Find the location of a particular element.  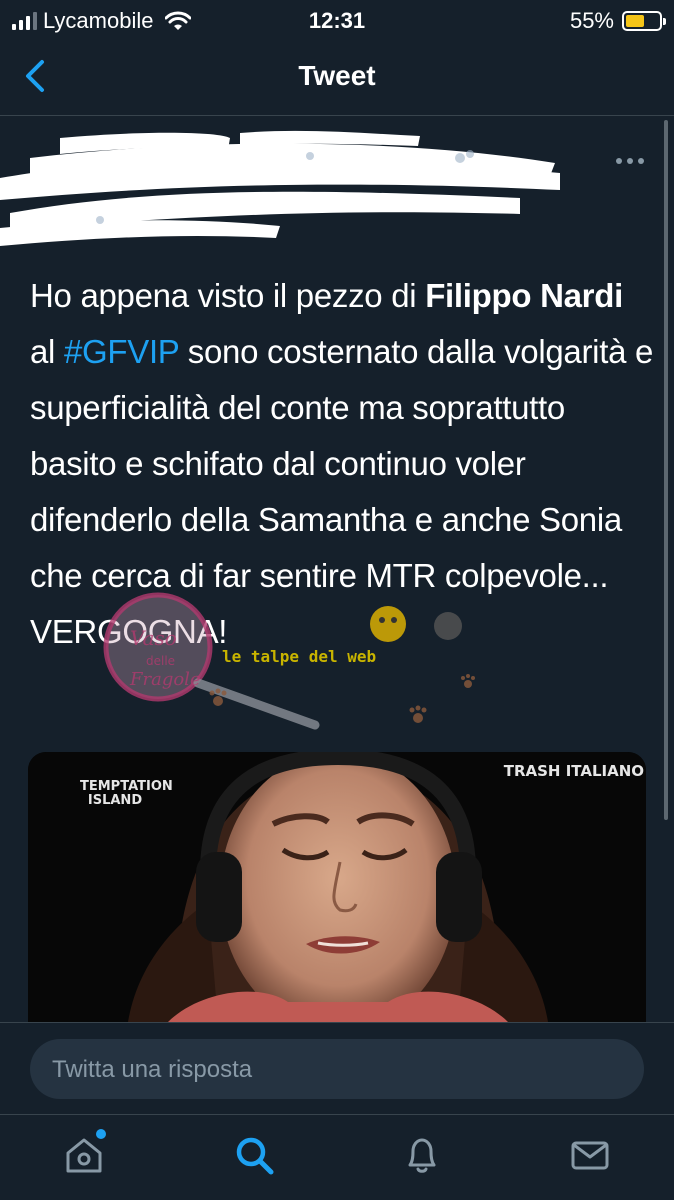

tweet-author-redacted is located at coordinates (337, 183).